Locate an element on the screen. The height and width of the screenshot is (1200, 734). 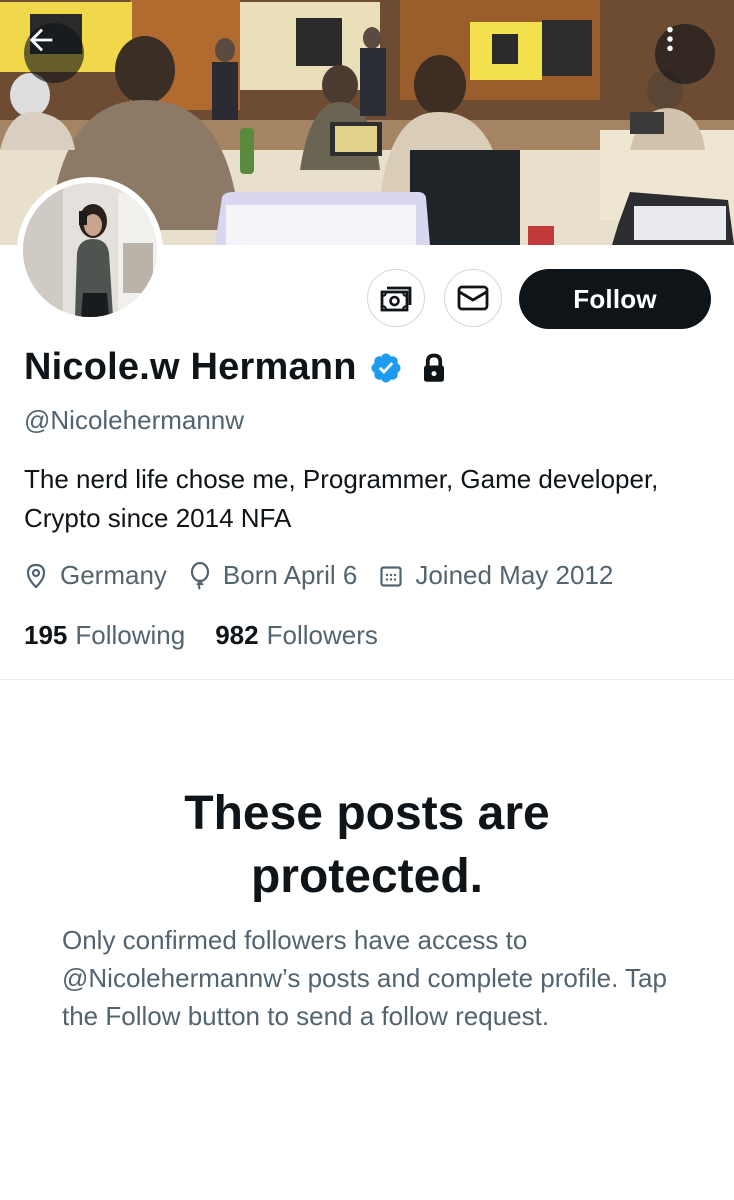
followers-label: Followers is located at coordinates (322, 635).